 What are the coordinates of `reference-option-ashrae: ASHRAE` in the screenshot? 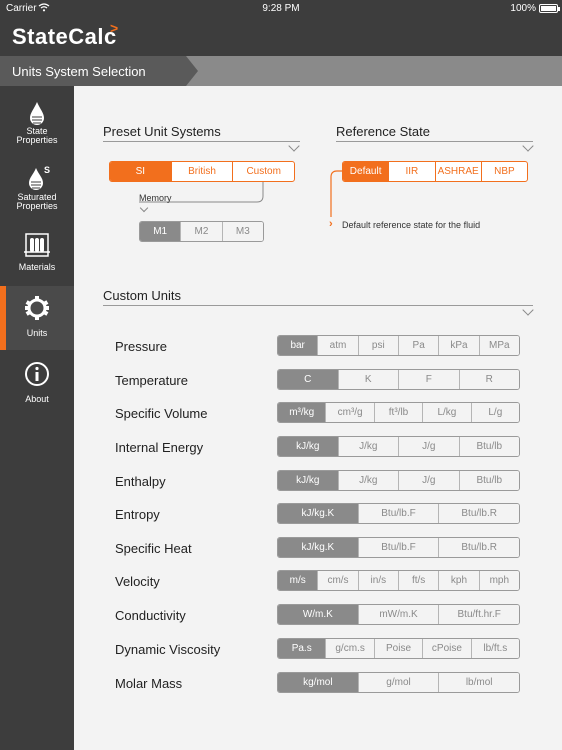 It's located at (457, 171).